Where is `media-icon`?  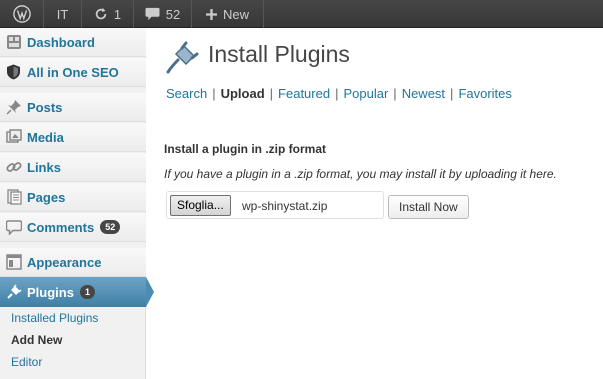 media-icon is located at coordinates (13, 137).